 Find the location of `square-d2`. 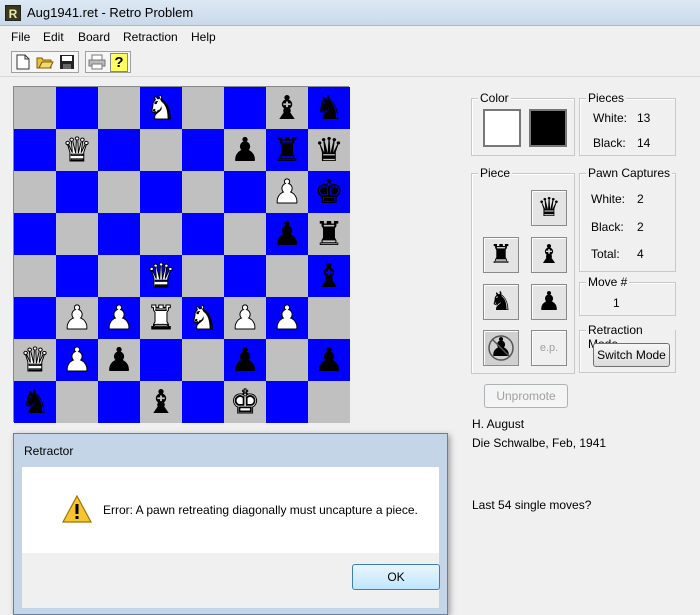

square-d2 is located at coordinates (161, 360).